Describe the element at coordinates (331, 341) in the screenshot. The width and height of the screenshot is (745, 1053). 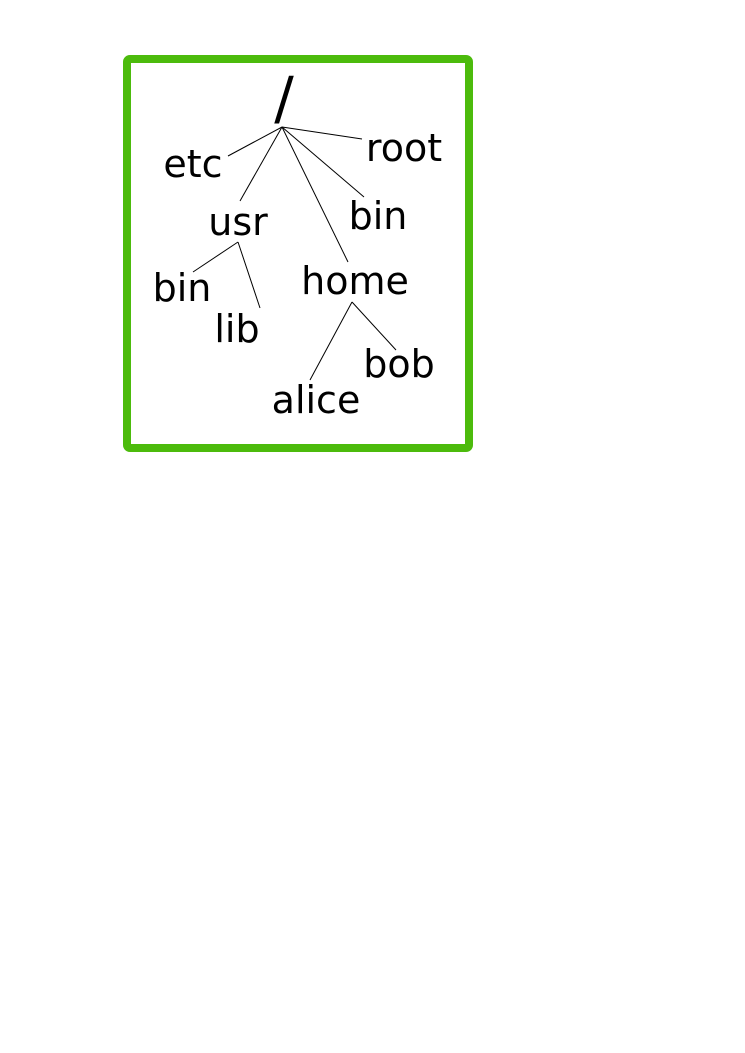
I see `edge-home-alice` at that location.